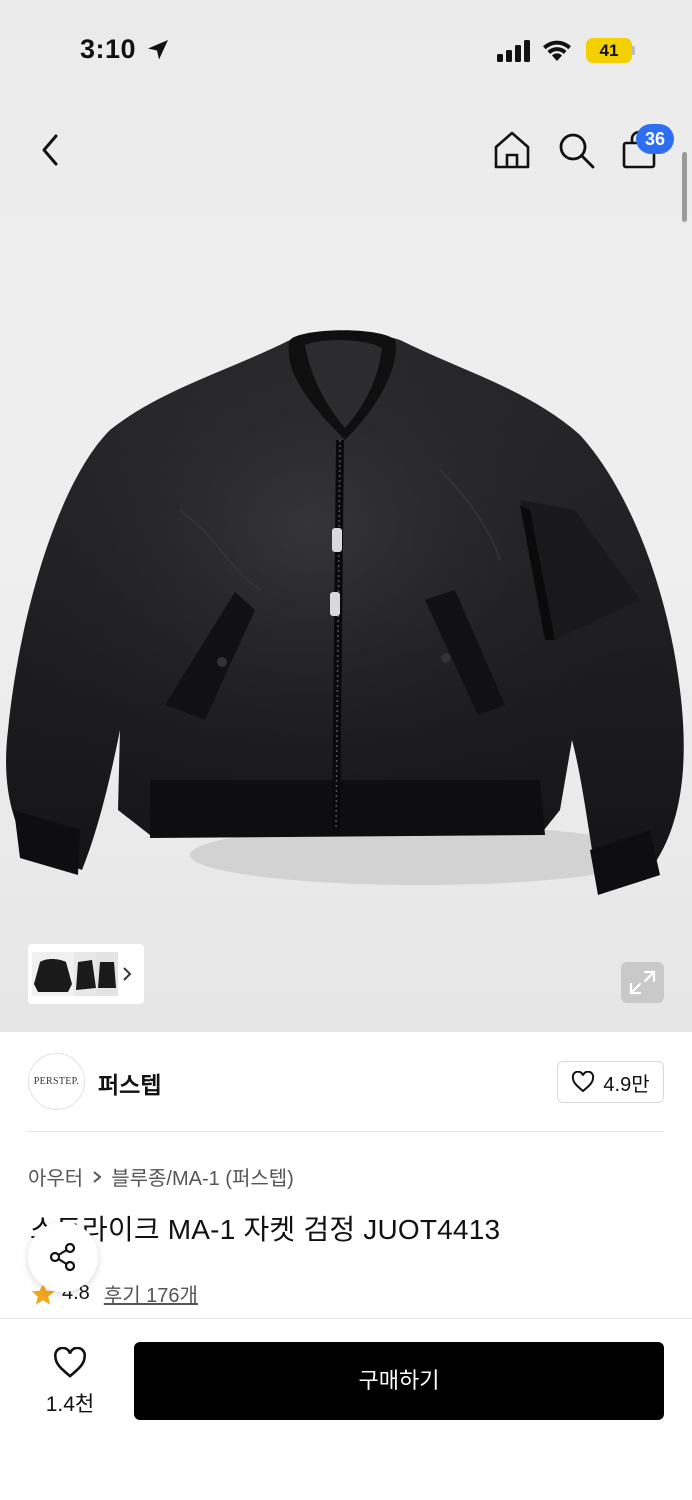  What do you see at coordinates (576, 150) in the screenshot?
I see `search-icon` at bounding box center [576, 150].